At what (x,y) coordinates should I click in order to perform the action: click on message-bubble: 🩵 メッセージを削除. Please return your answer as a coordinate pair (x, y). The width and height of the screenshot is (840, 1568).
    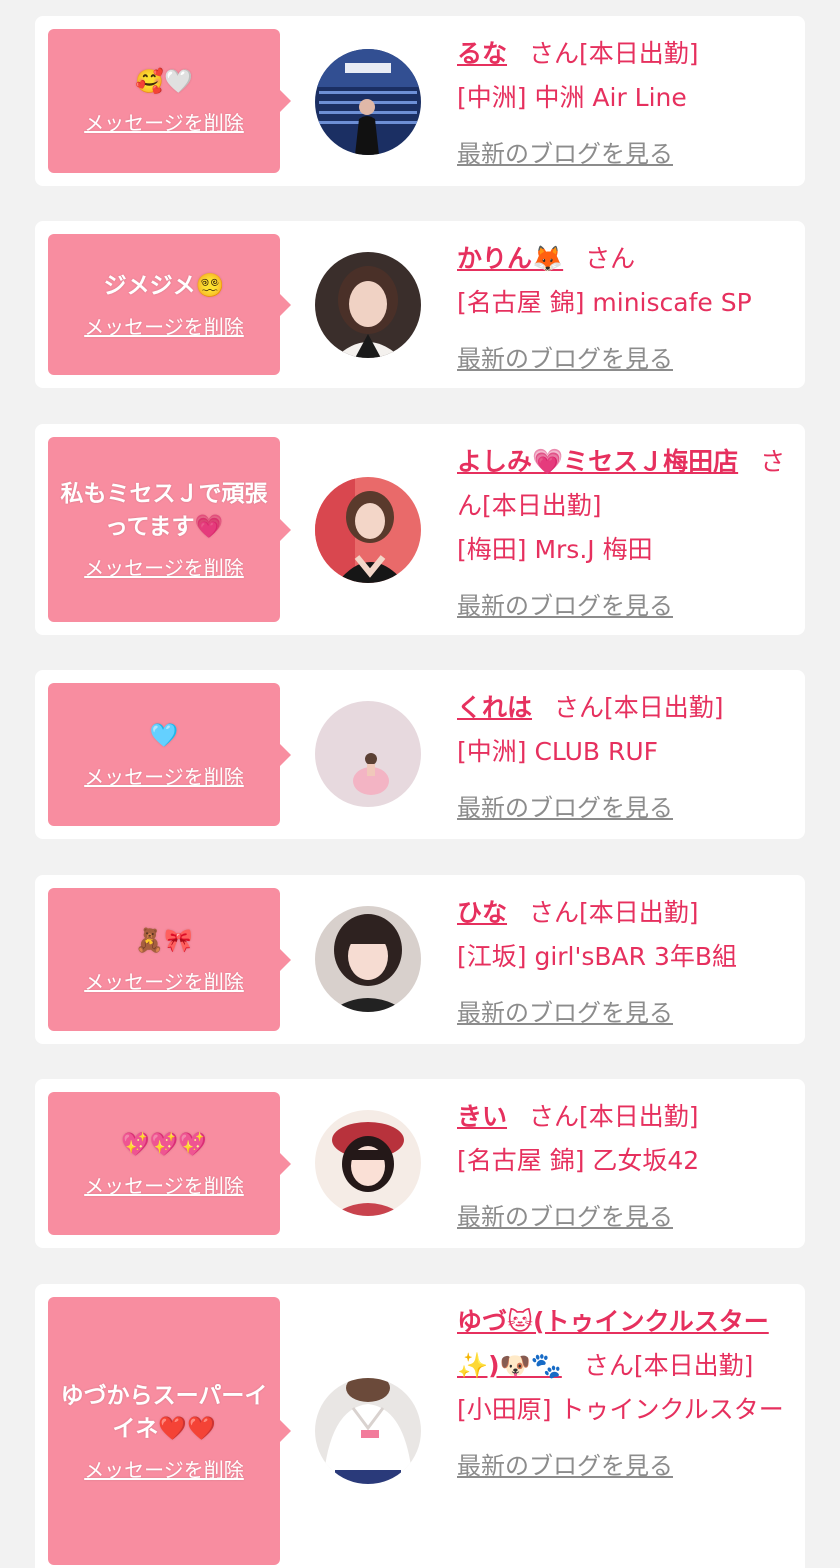
    Looking at the image, I should click on (169, 754).